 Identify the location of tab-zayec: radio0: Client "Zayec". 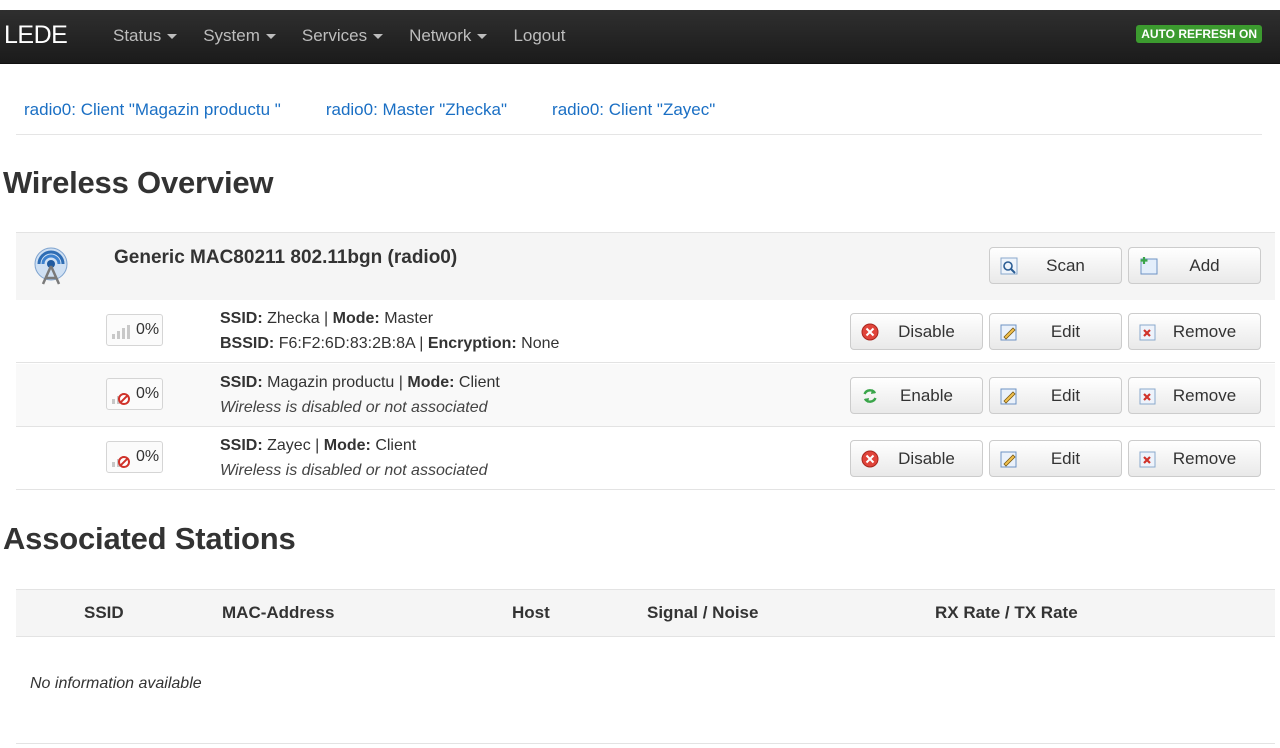
(633, 110).